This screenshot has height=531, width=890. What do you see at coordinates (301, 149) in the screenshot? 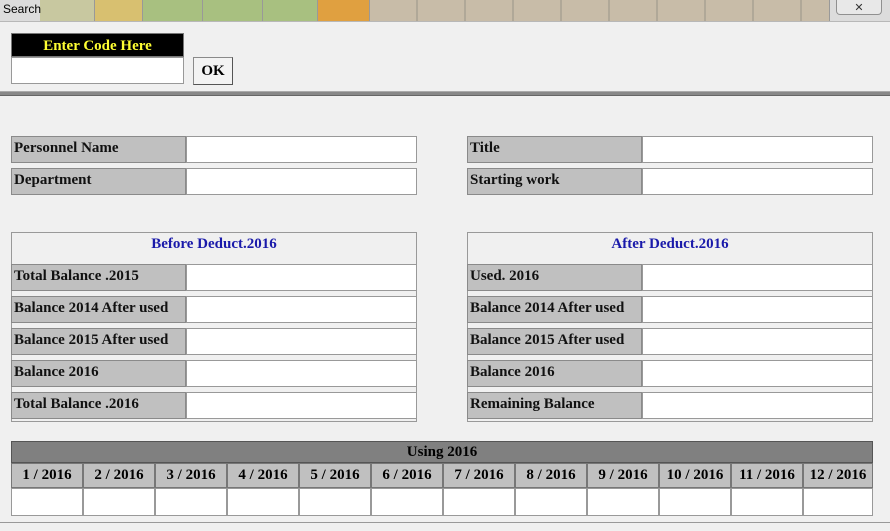
I see `personnel-name-field` at bounding box center [301, 149].